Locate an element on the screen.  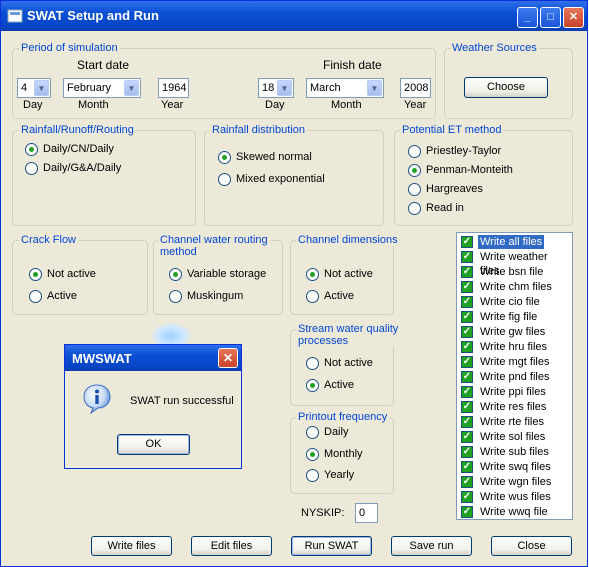
dialog-message: SWAT run successful is located at coordinates (182, 401).